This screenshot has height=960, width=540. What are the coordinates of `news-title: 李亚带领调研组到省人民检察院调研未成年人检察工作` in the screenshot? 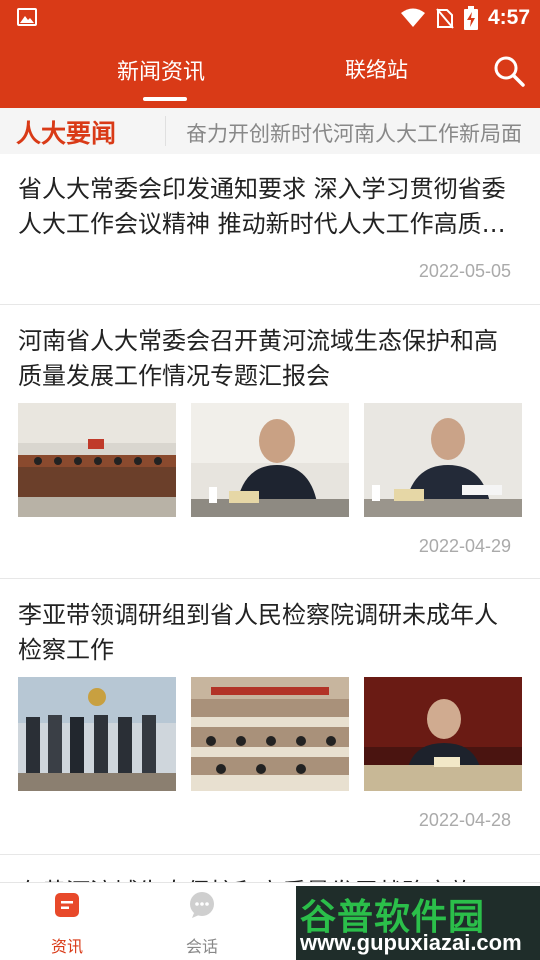 It's located at (258, 632).